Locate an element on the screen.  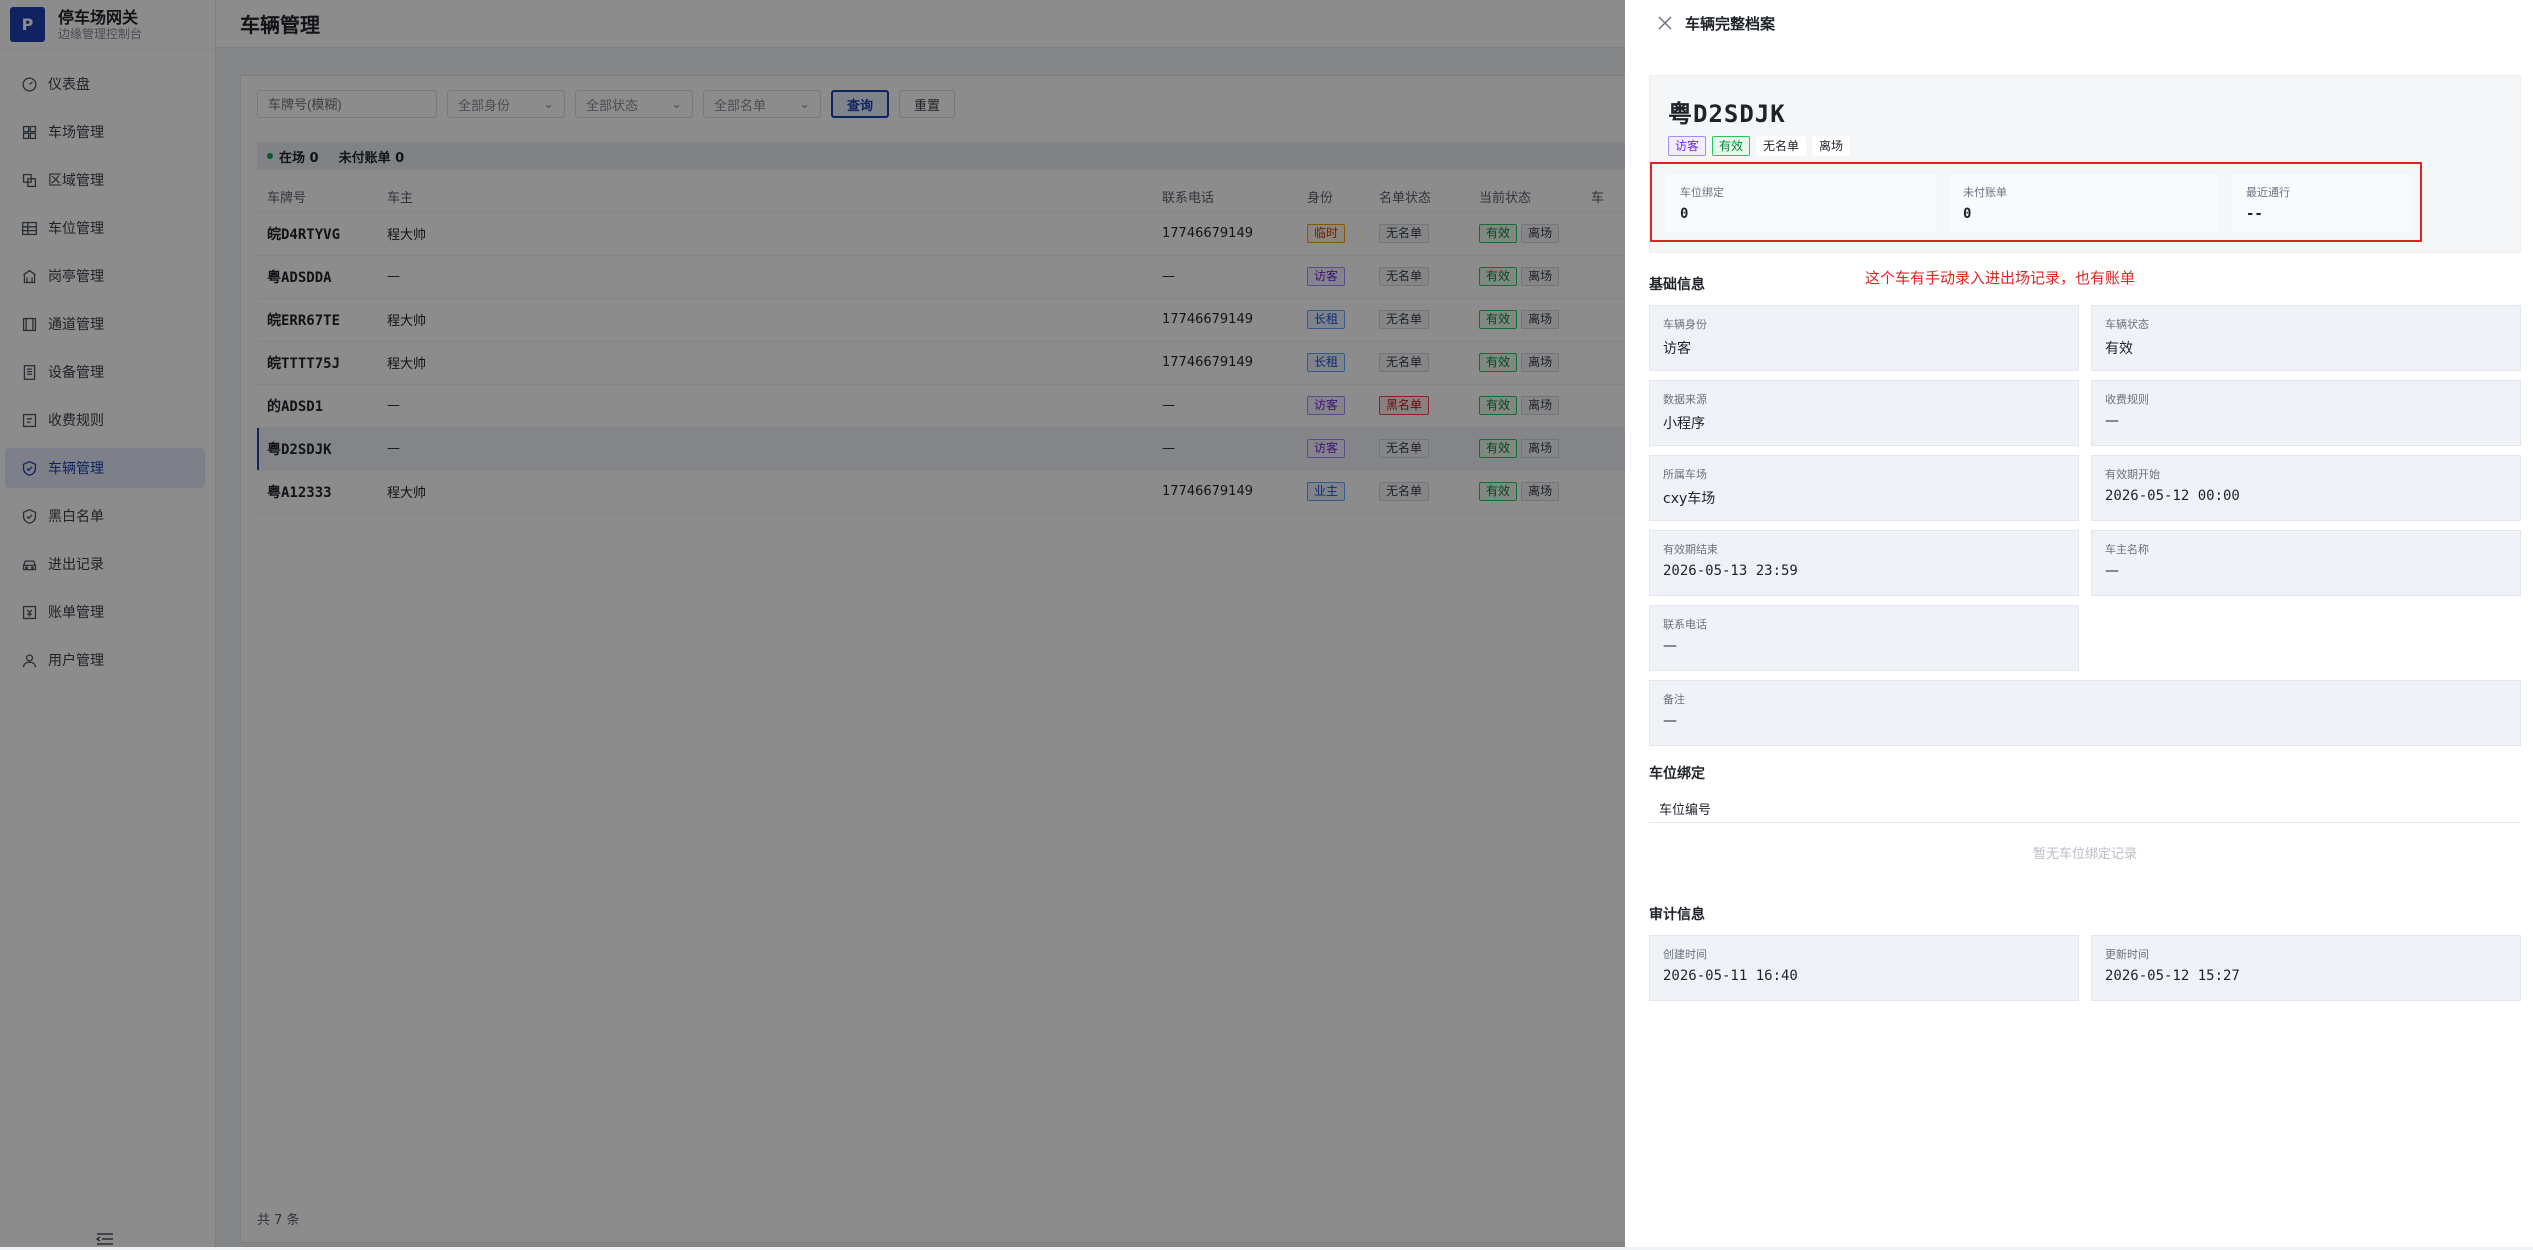
basic-info-title: 基础信息 is located at coordinates (1677, 285).